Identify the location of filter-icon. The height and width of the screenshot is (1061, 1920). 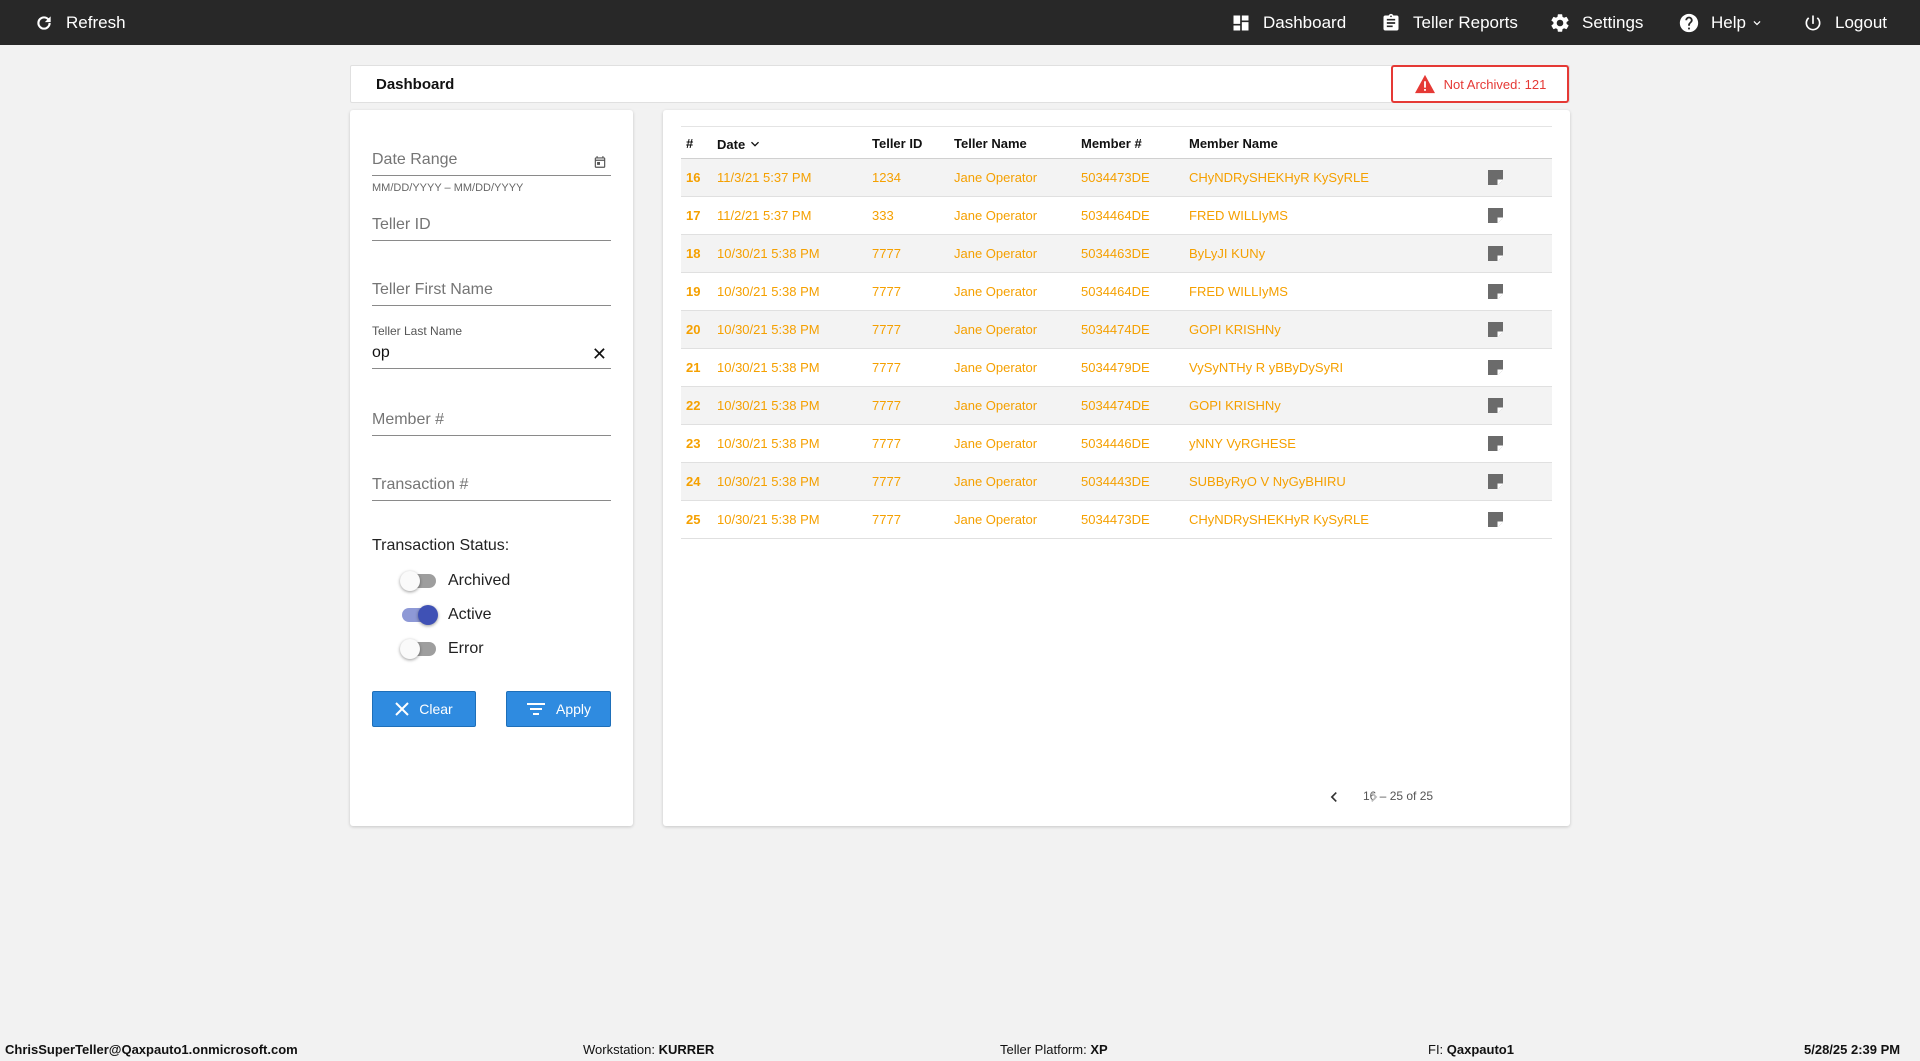
(535, 709).